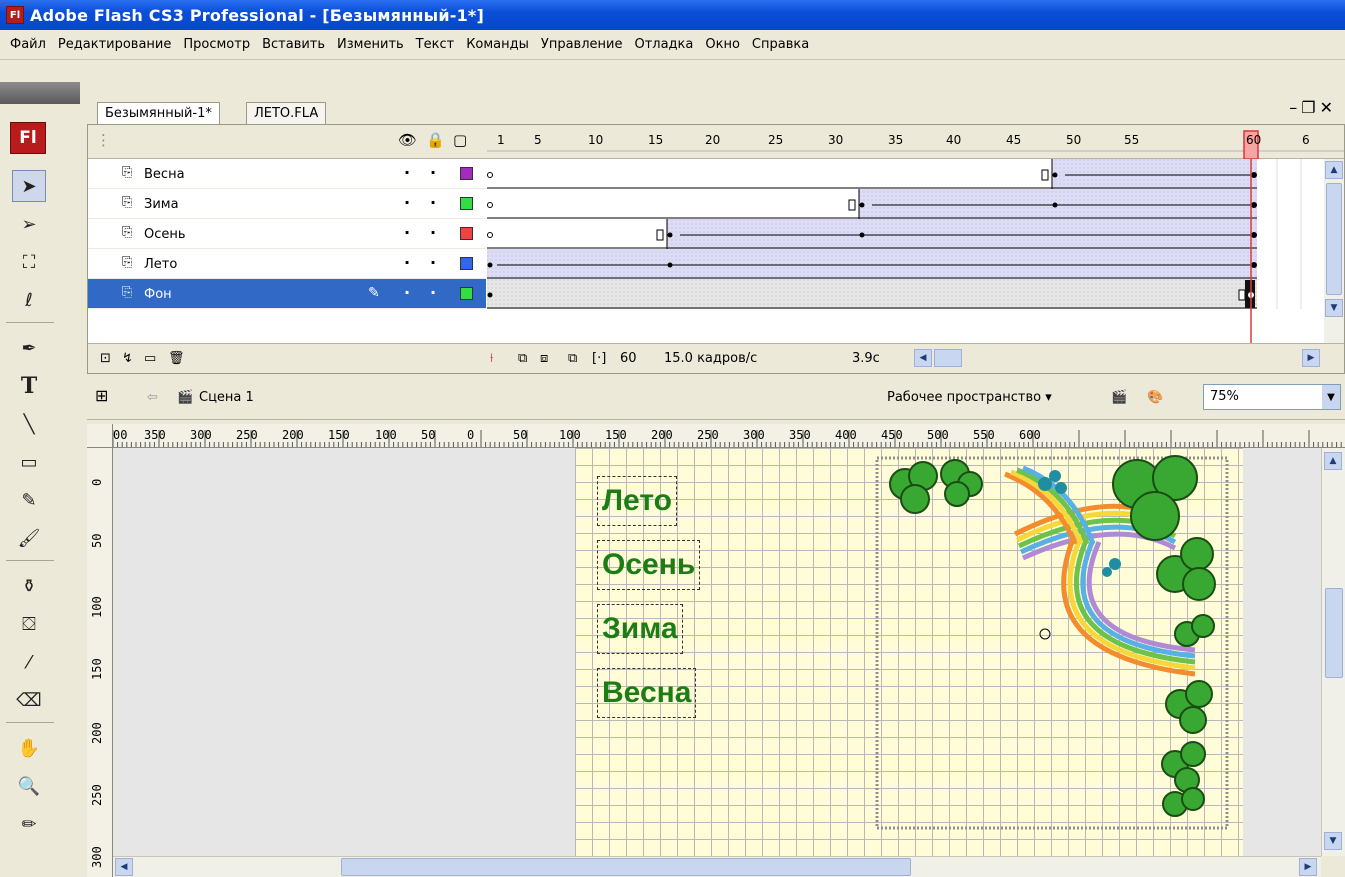 This screenshot has width=1345, height=877. What do you see at coordinates (101, 395) in the screenshot?
I see `timeline-toggle-icon: ⊞` at bounding box center [101, 395].